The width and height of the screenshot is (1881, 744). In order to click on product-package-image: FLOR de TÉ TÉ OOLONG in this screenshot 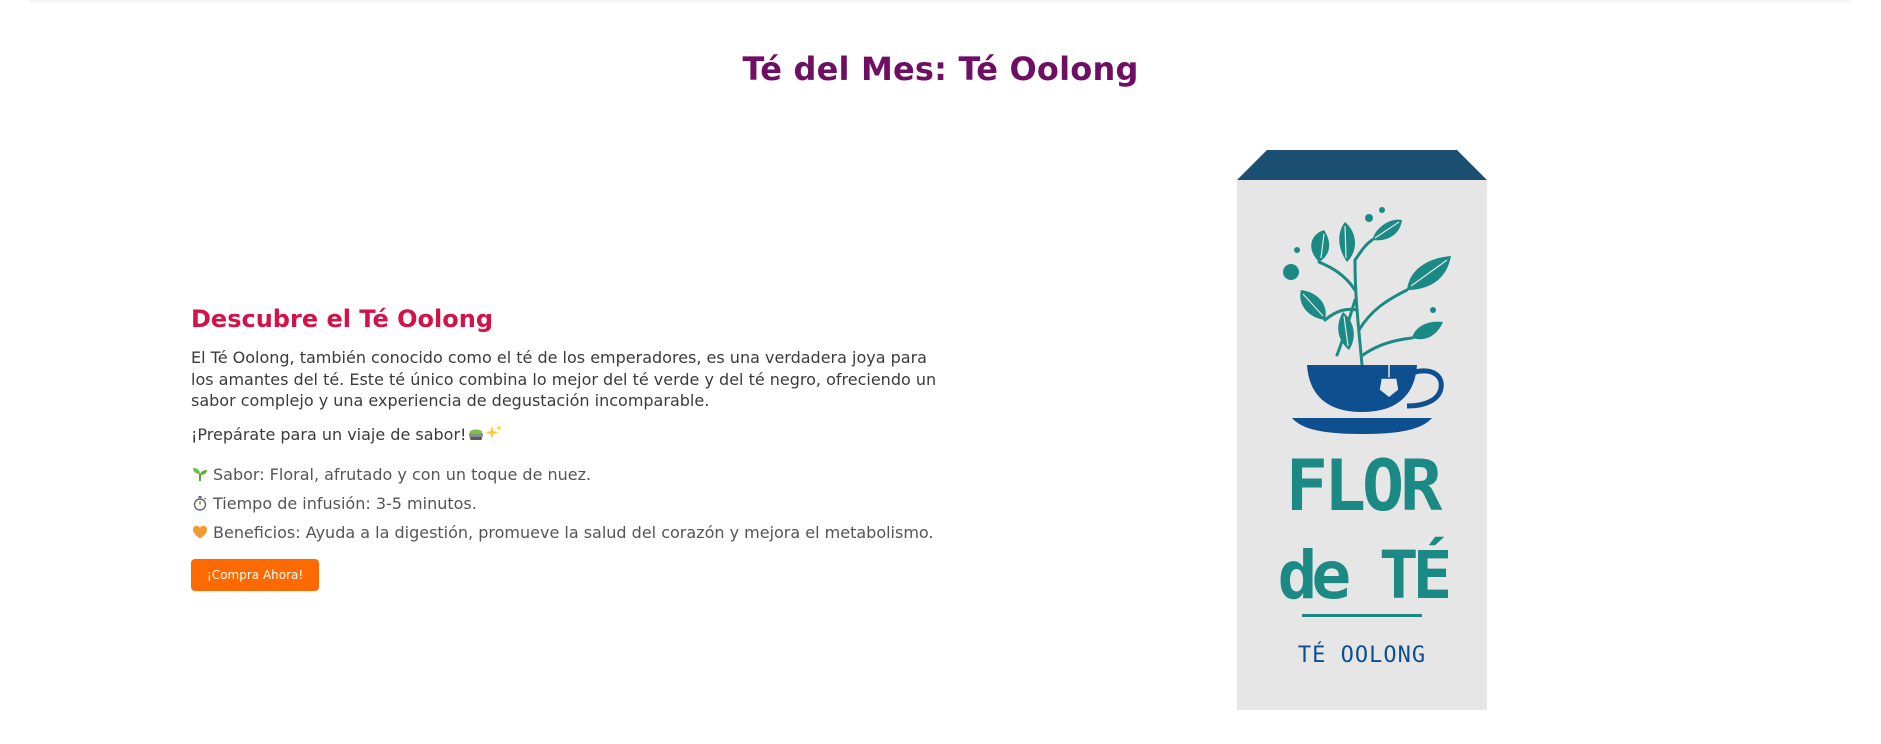, I will do `click(1362, 430)`.